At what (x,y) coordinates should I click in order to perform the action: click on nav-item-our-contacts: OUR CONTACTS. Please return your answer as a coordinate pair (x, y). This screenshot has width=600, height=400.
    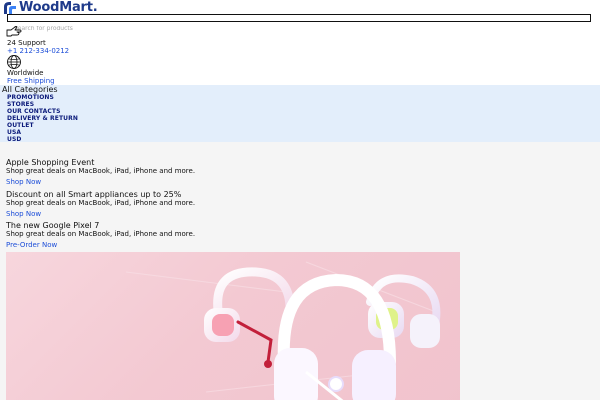
    Looking at the image, I should click on (42, 111).